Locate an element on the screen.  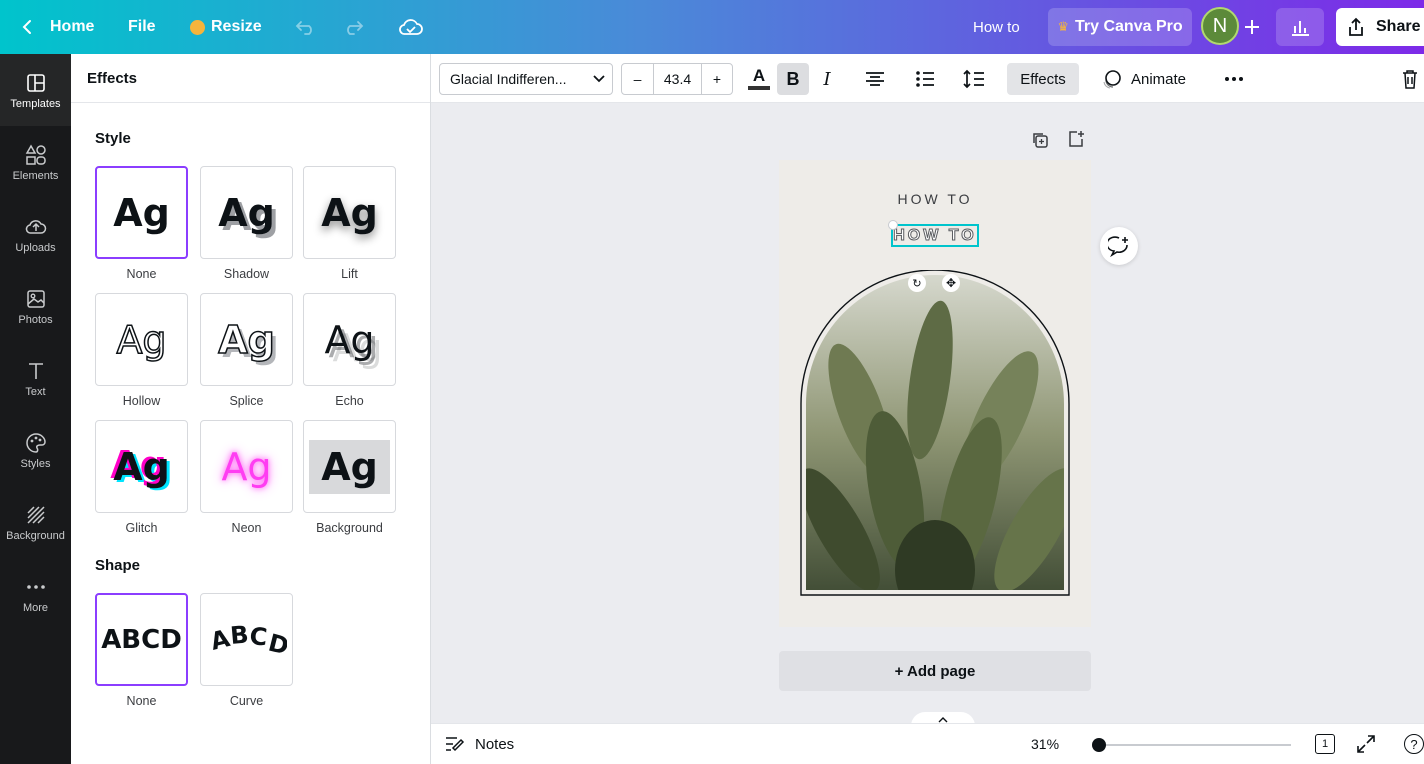
spacing-button is located at coordinates (974, 79).